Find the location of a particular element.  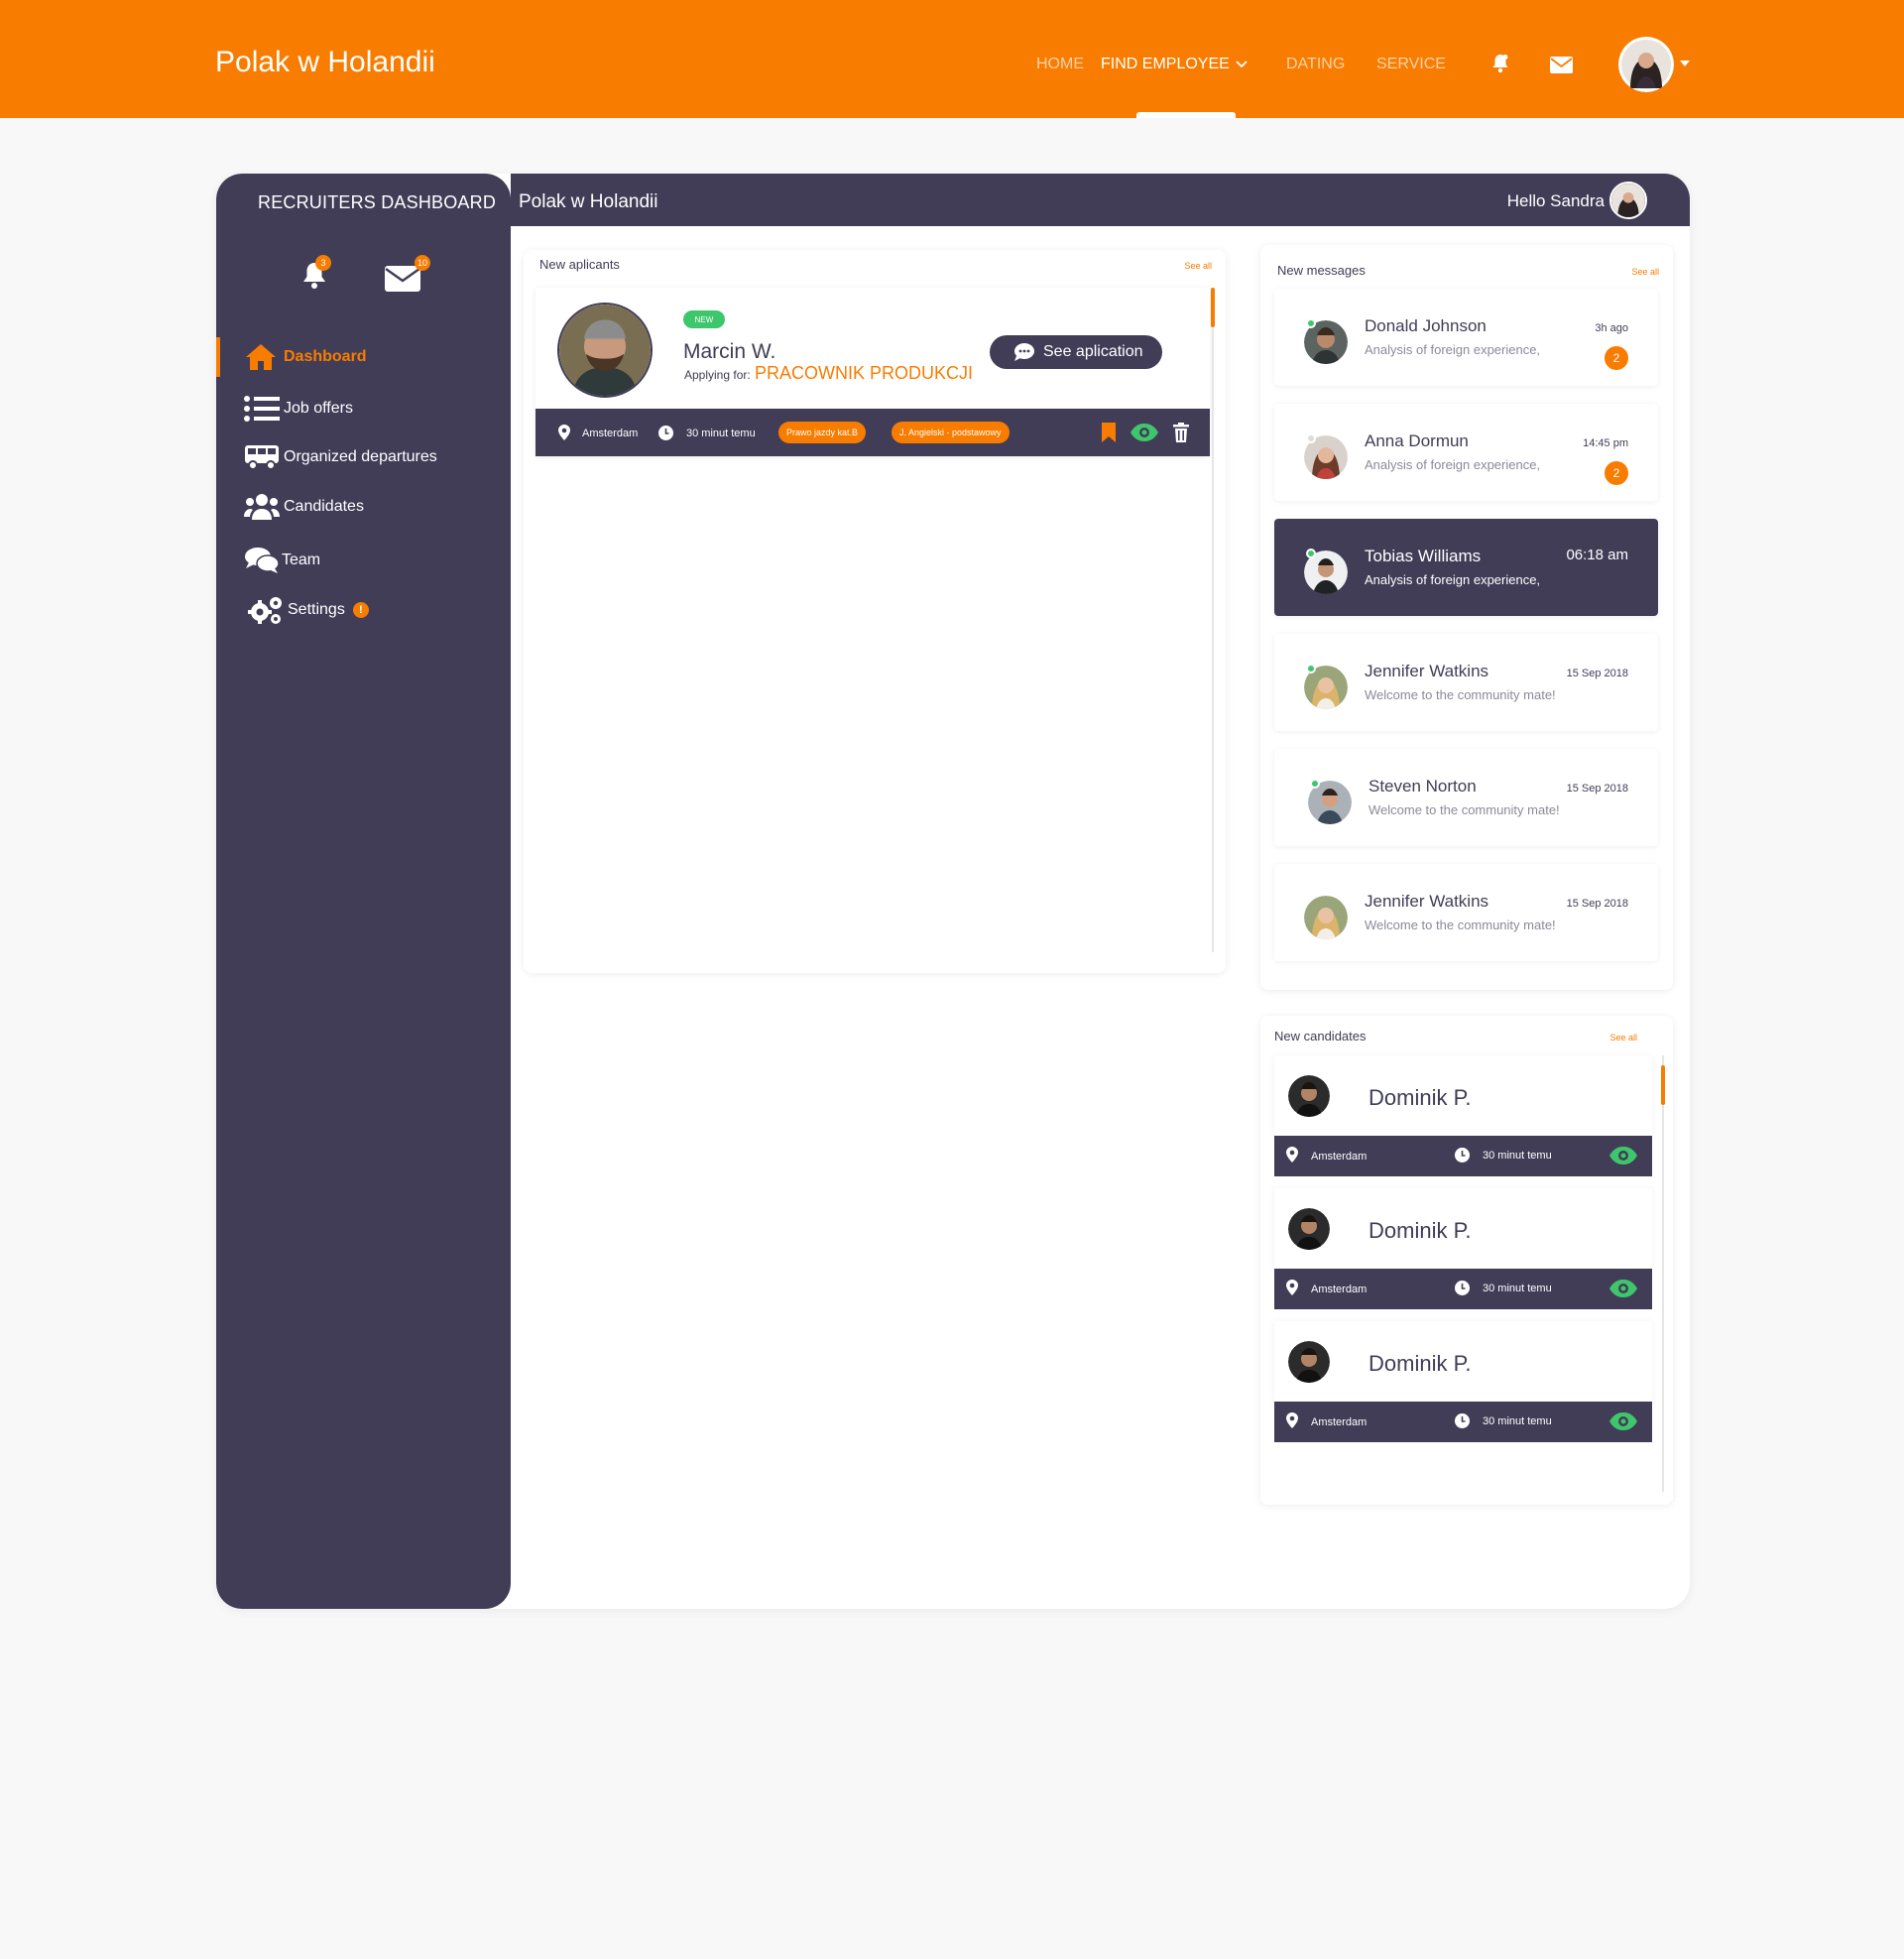

applicants-scrollbar is located at coordinates (1213, 620).